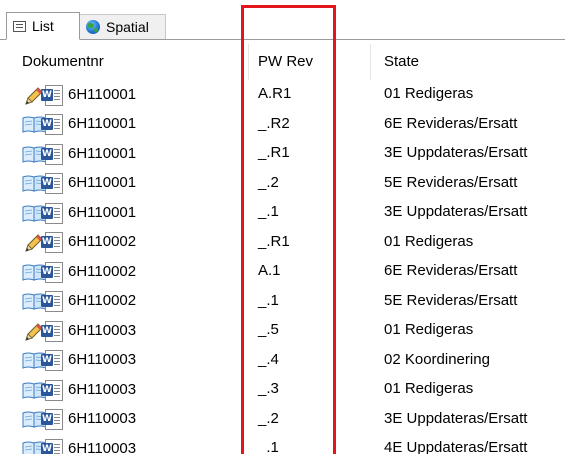  Describe the element at coordinates (282, 360) in the screenshot. I see `table-row: W 6H110003 _.4 02 Koordinering` at that location.